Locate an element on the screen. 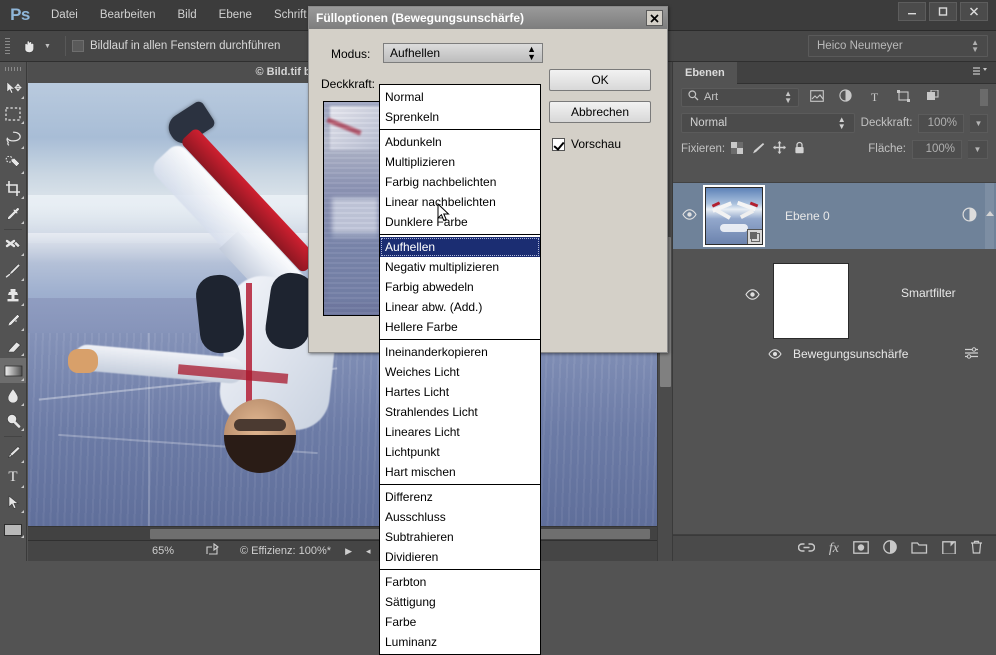  link-layers-icon is located at coordinates (806, 548).